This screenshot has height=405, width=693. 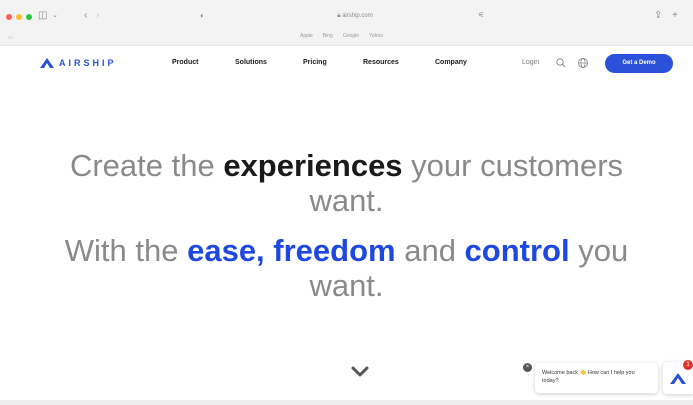 What do you see at coordinates (517, 250) in the screenshot?
I see `hero-highlight: control` at bounding box center [517, 250].